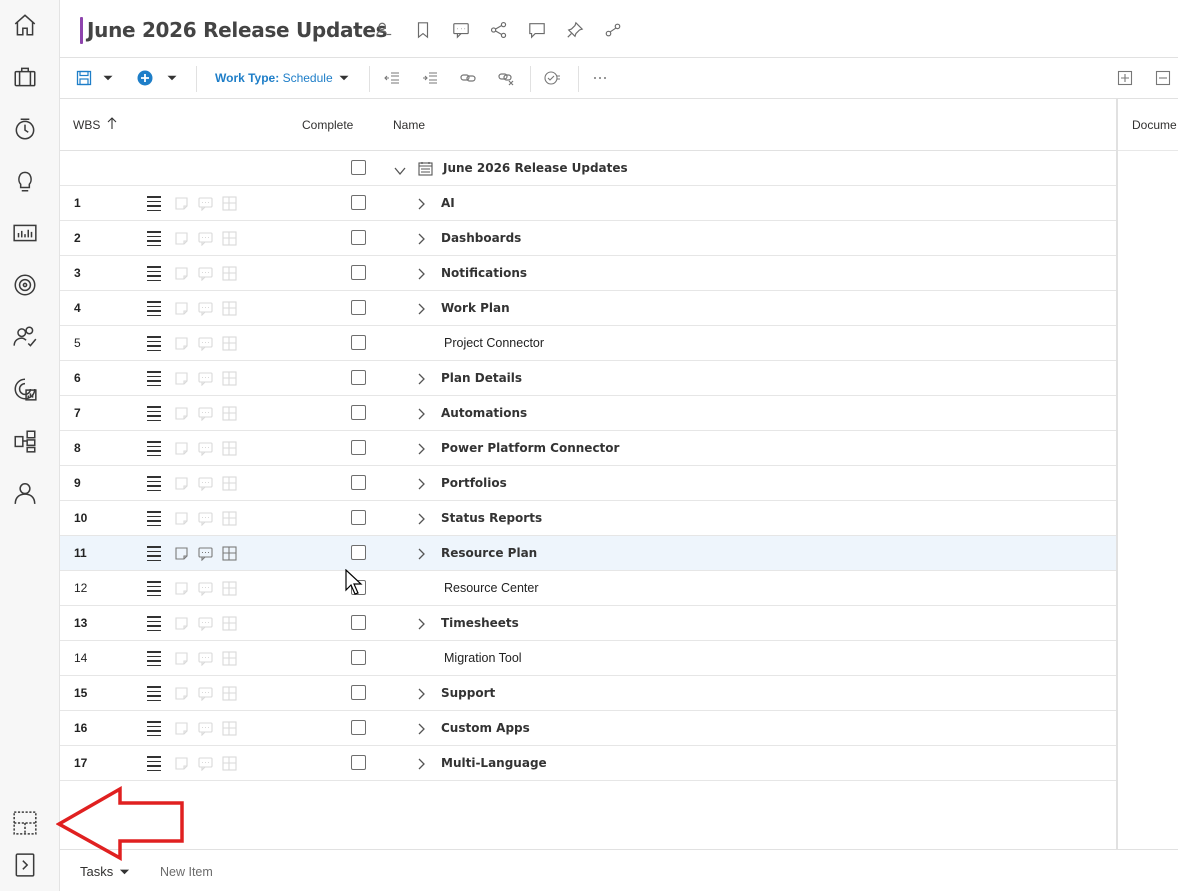 This screenshot has width=1178, height=891. I want to click on chat-icon, so click(537, 30).